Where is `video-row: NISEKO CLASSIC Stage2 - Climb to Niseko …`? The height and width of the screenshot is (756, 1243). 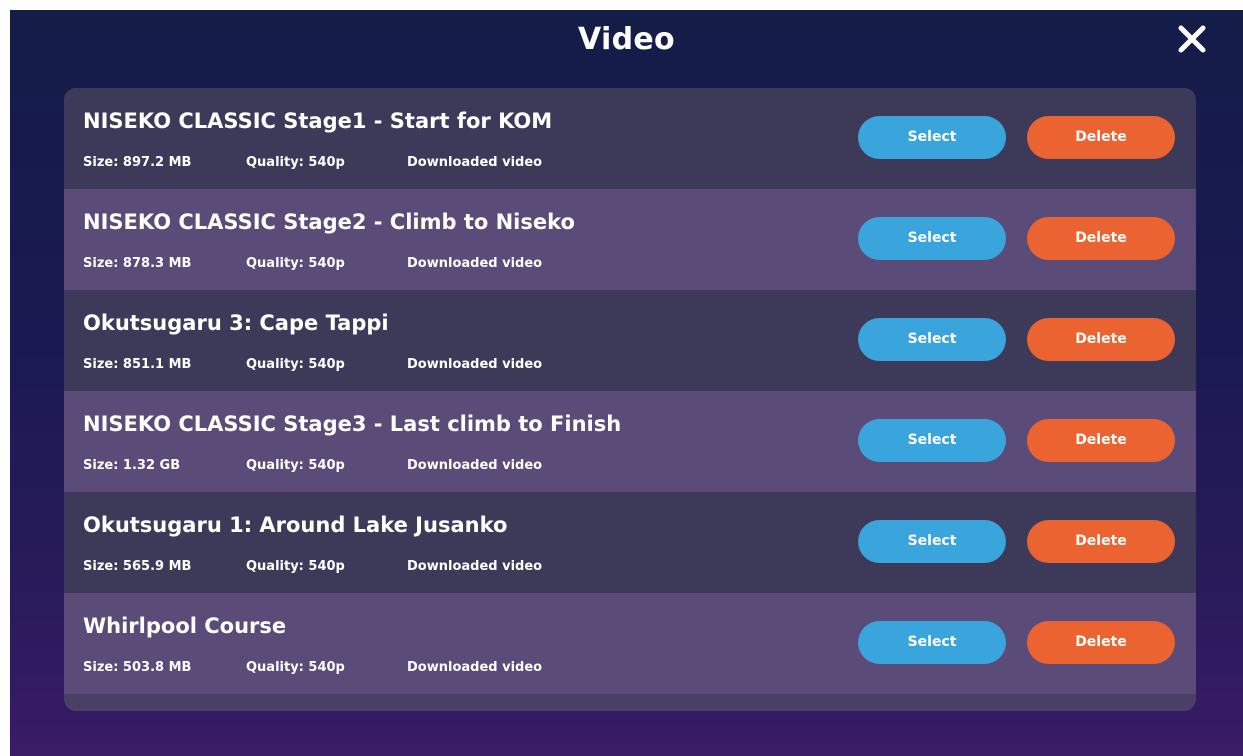
video-row: NISEKO CLASSIC Stage2 - Climb to Niseko … is located at coordinates (630, 239).